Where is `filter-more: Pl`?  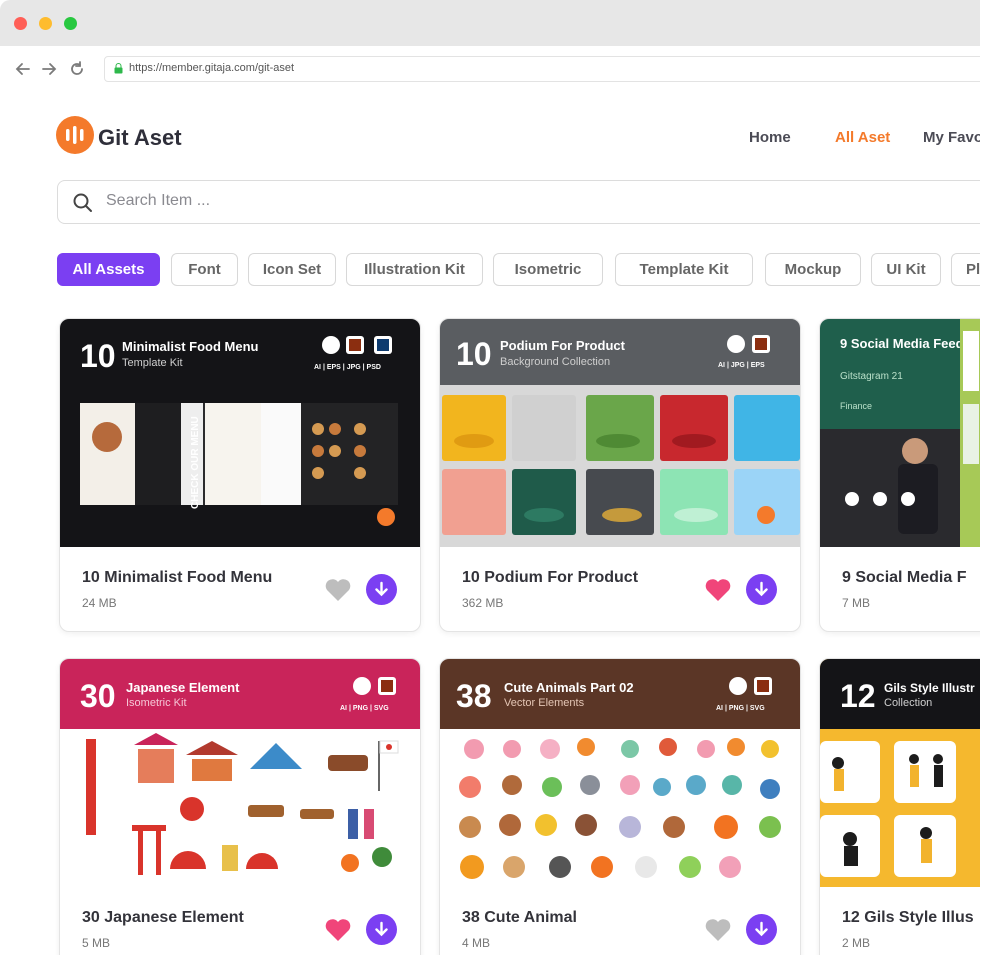
filter-more: Pl is located at coordinates (965, 269).